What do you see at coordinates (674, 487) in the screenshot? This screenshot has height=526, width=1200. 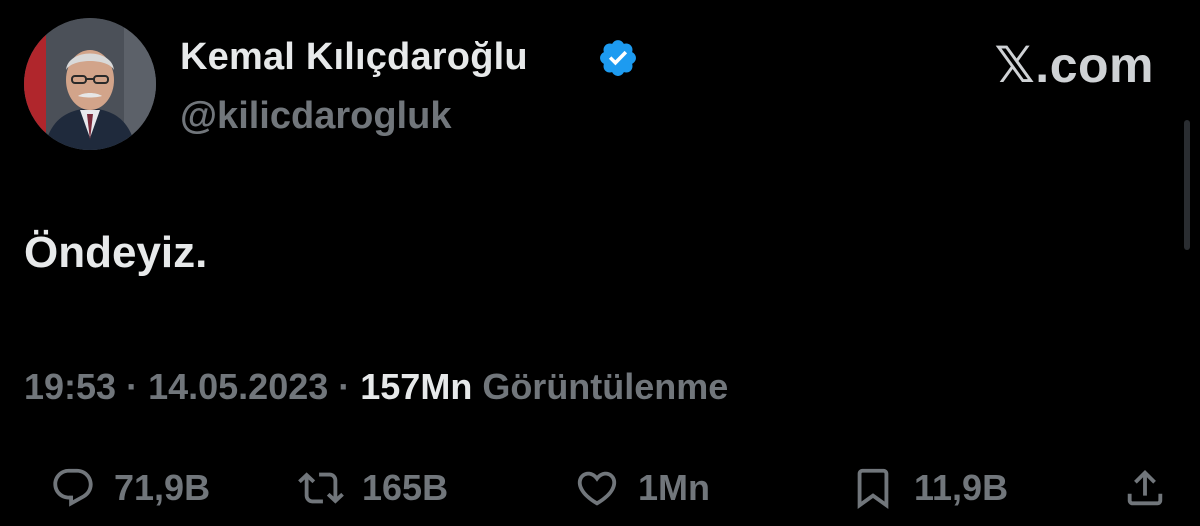 I see `like-count: 1Mn` at bounding box center [674, 487].